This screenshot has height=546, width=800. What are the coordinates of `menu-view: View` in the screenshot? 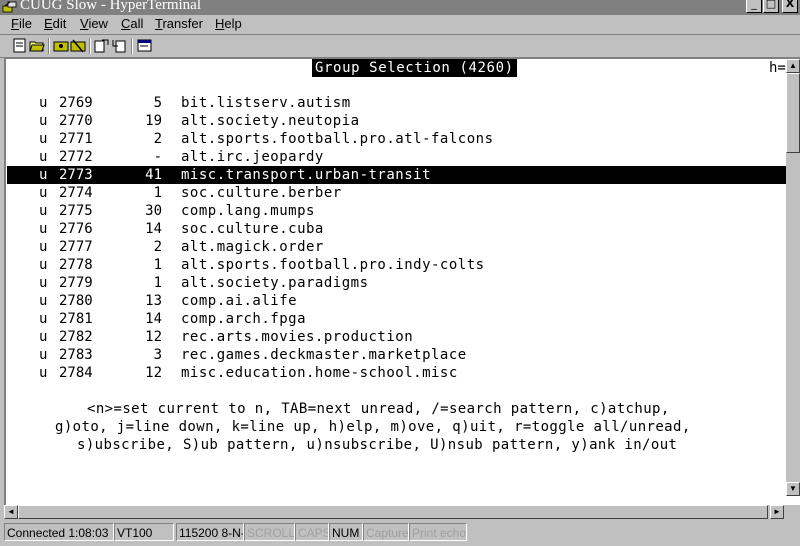 It's located at (94, 23).